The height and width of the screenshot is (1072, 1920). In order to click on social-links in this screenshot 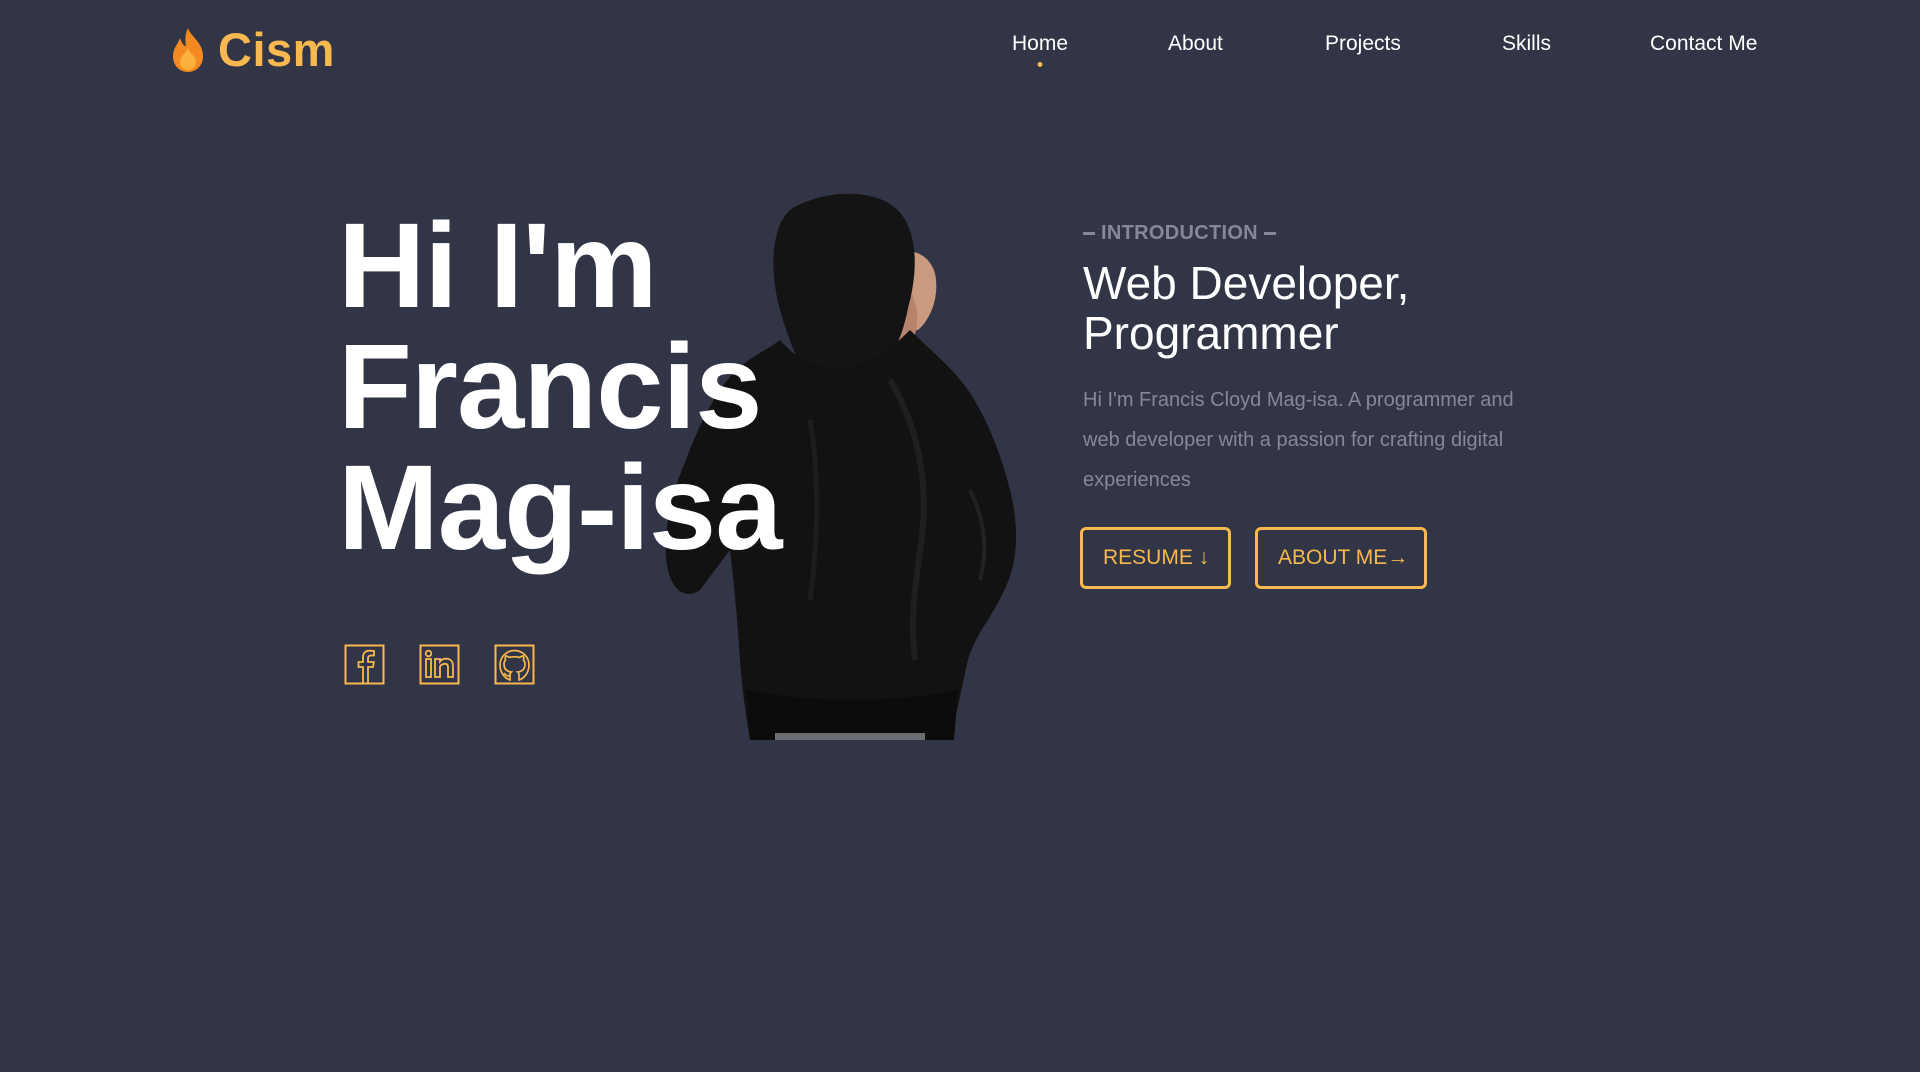, I will do `click(439, 664)`.